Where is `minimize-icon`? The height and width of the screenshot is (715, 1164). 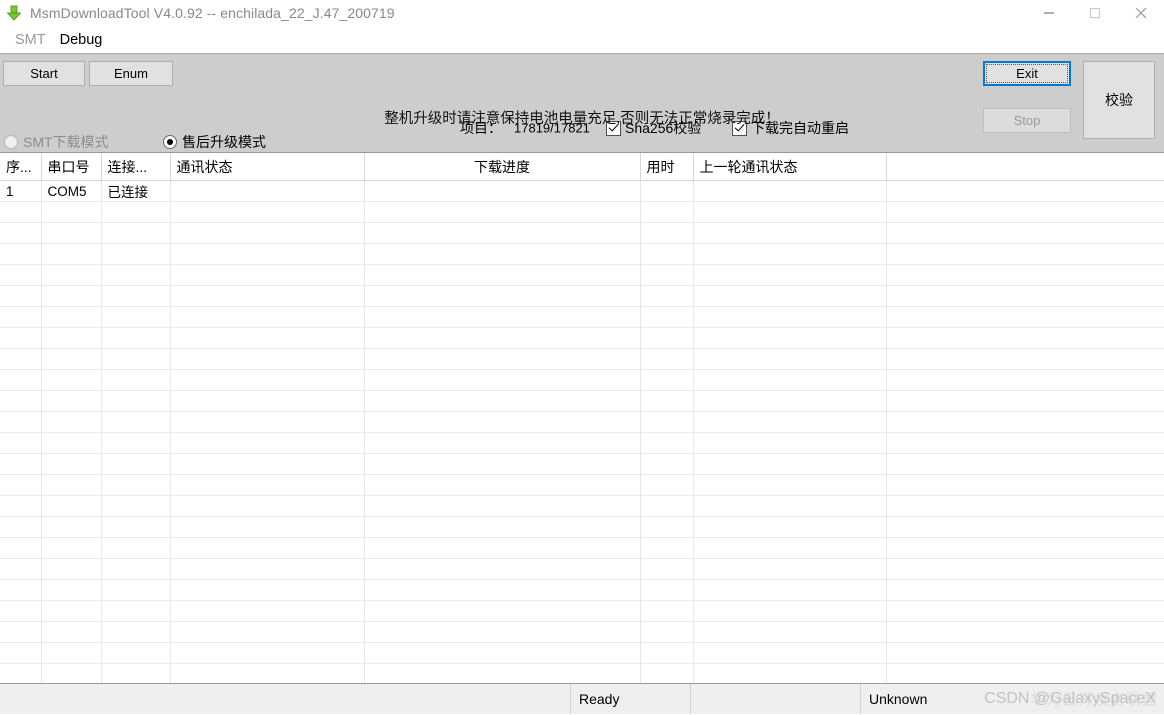
minimize-icon is located at coordinates (1049, 13).